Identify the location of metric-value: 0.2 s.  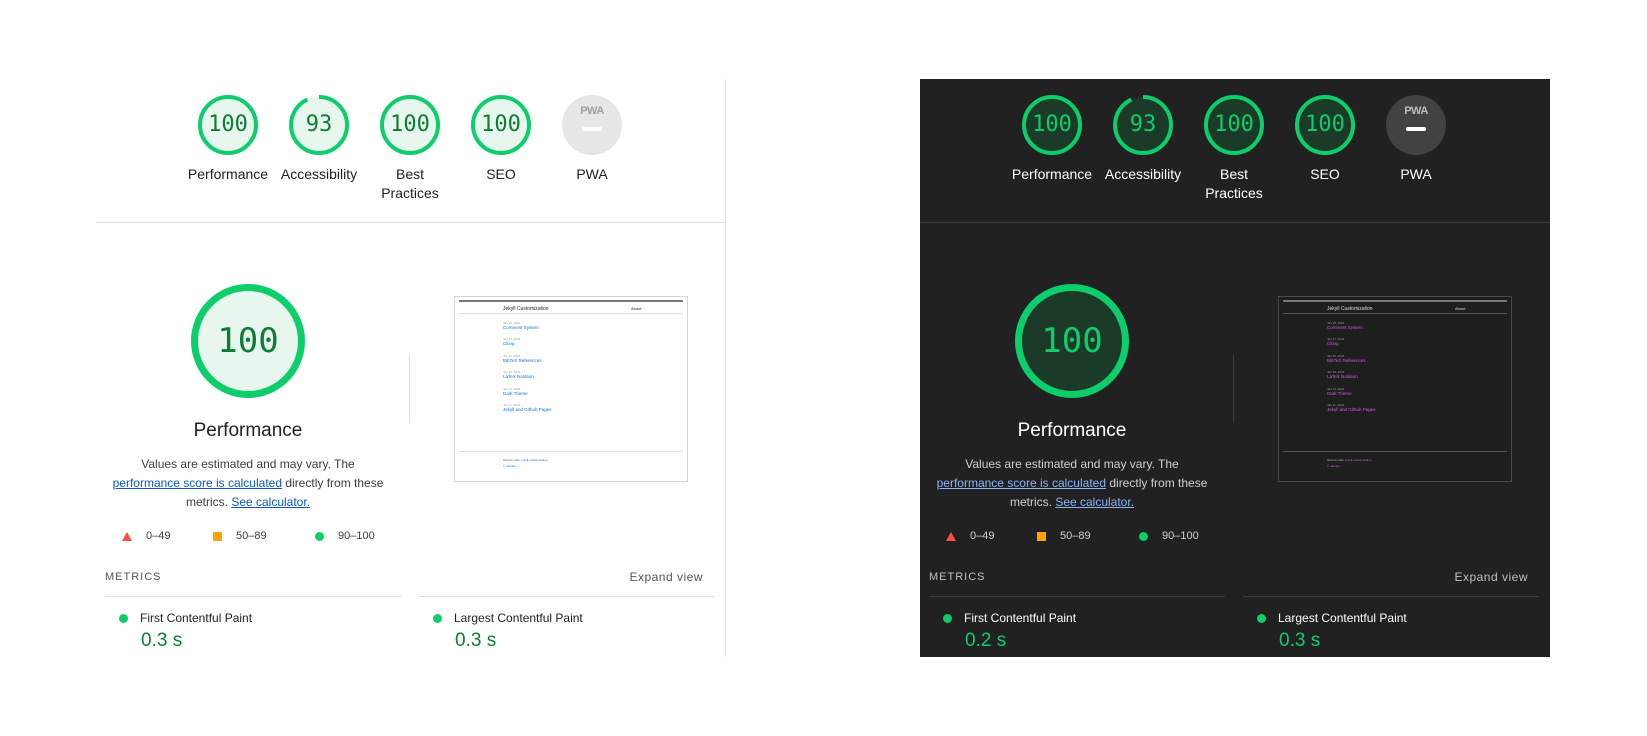
(986, 640).